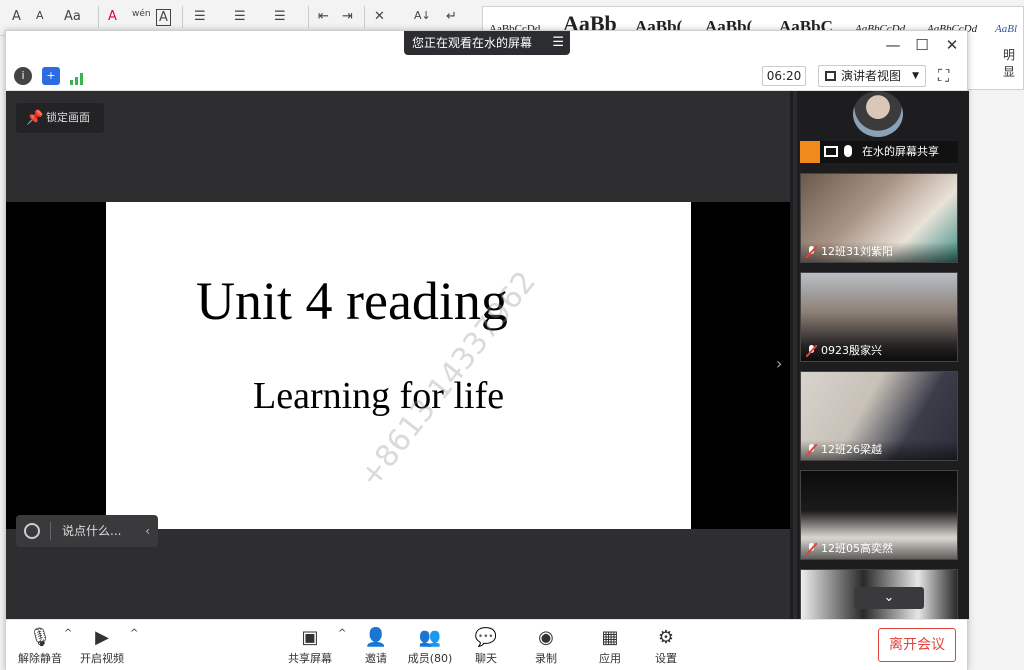 The height and width of the screenshot is (670, 1024). I want to click on title-bar: 您正在观看在水的屏幕 ☰ — ☐ ✕, so click(486, 46).